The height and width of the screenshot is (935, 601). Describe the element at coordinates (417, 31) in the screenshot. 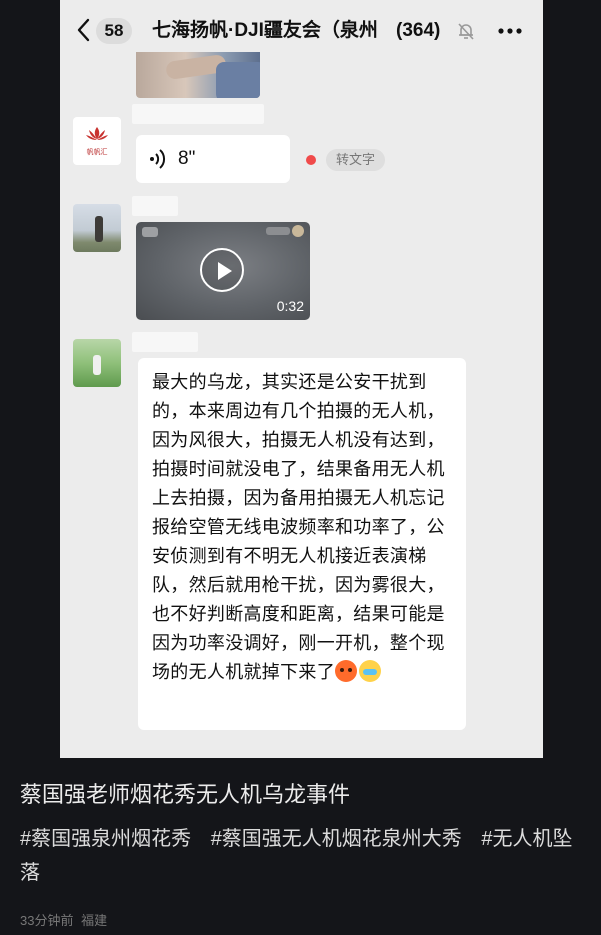

I see `member-count: (364)` at that location.